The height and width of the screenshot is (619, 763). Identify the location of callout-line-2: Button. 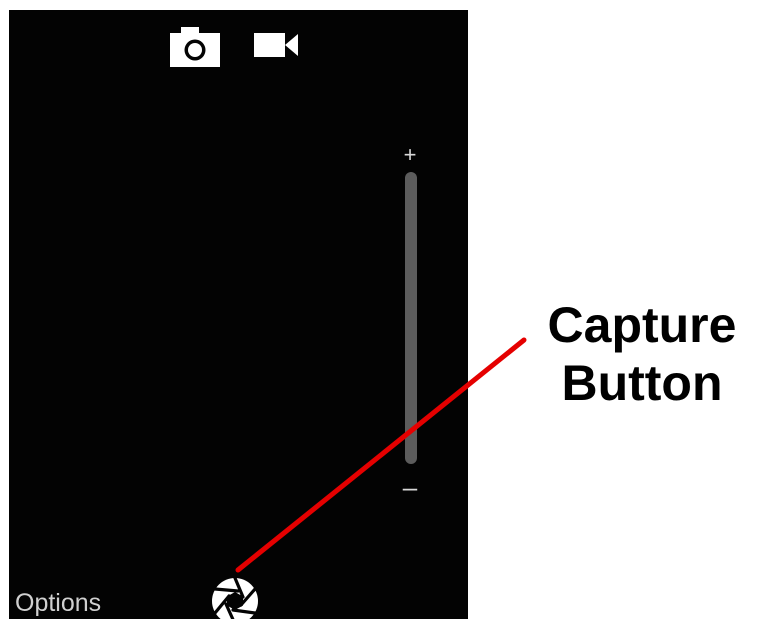
(642, 383).